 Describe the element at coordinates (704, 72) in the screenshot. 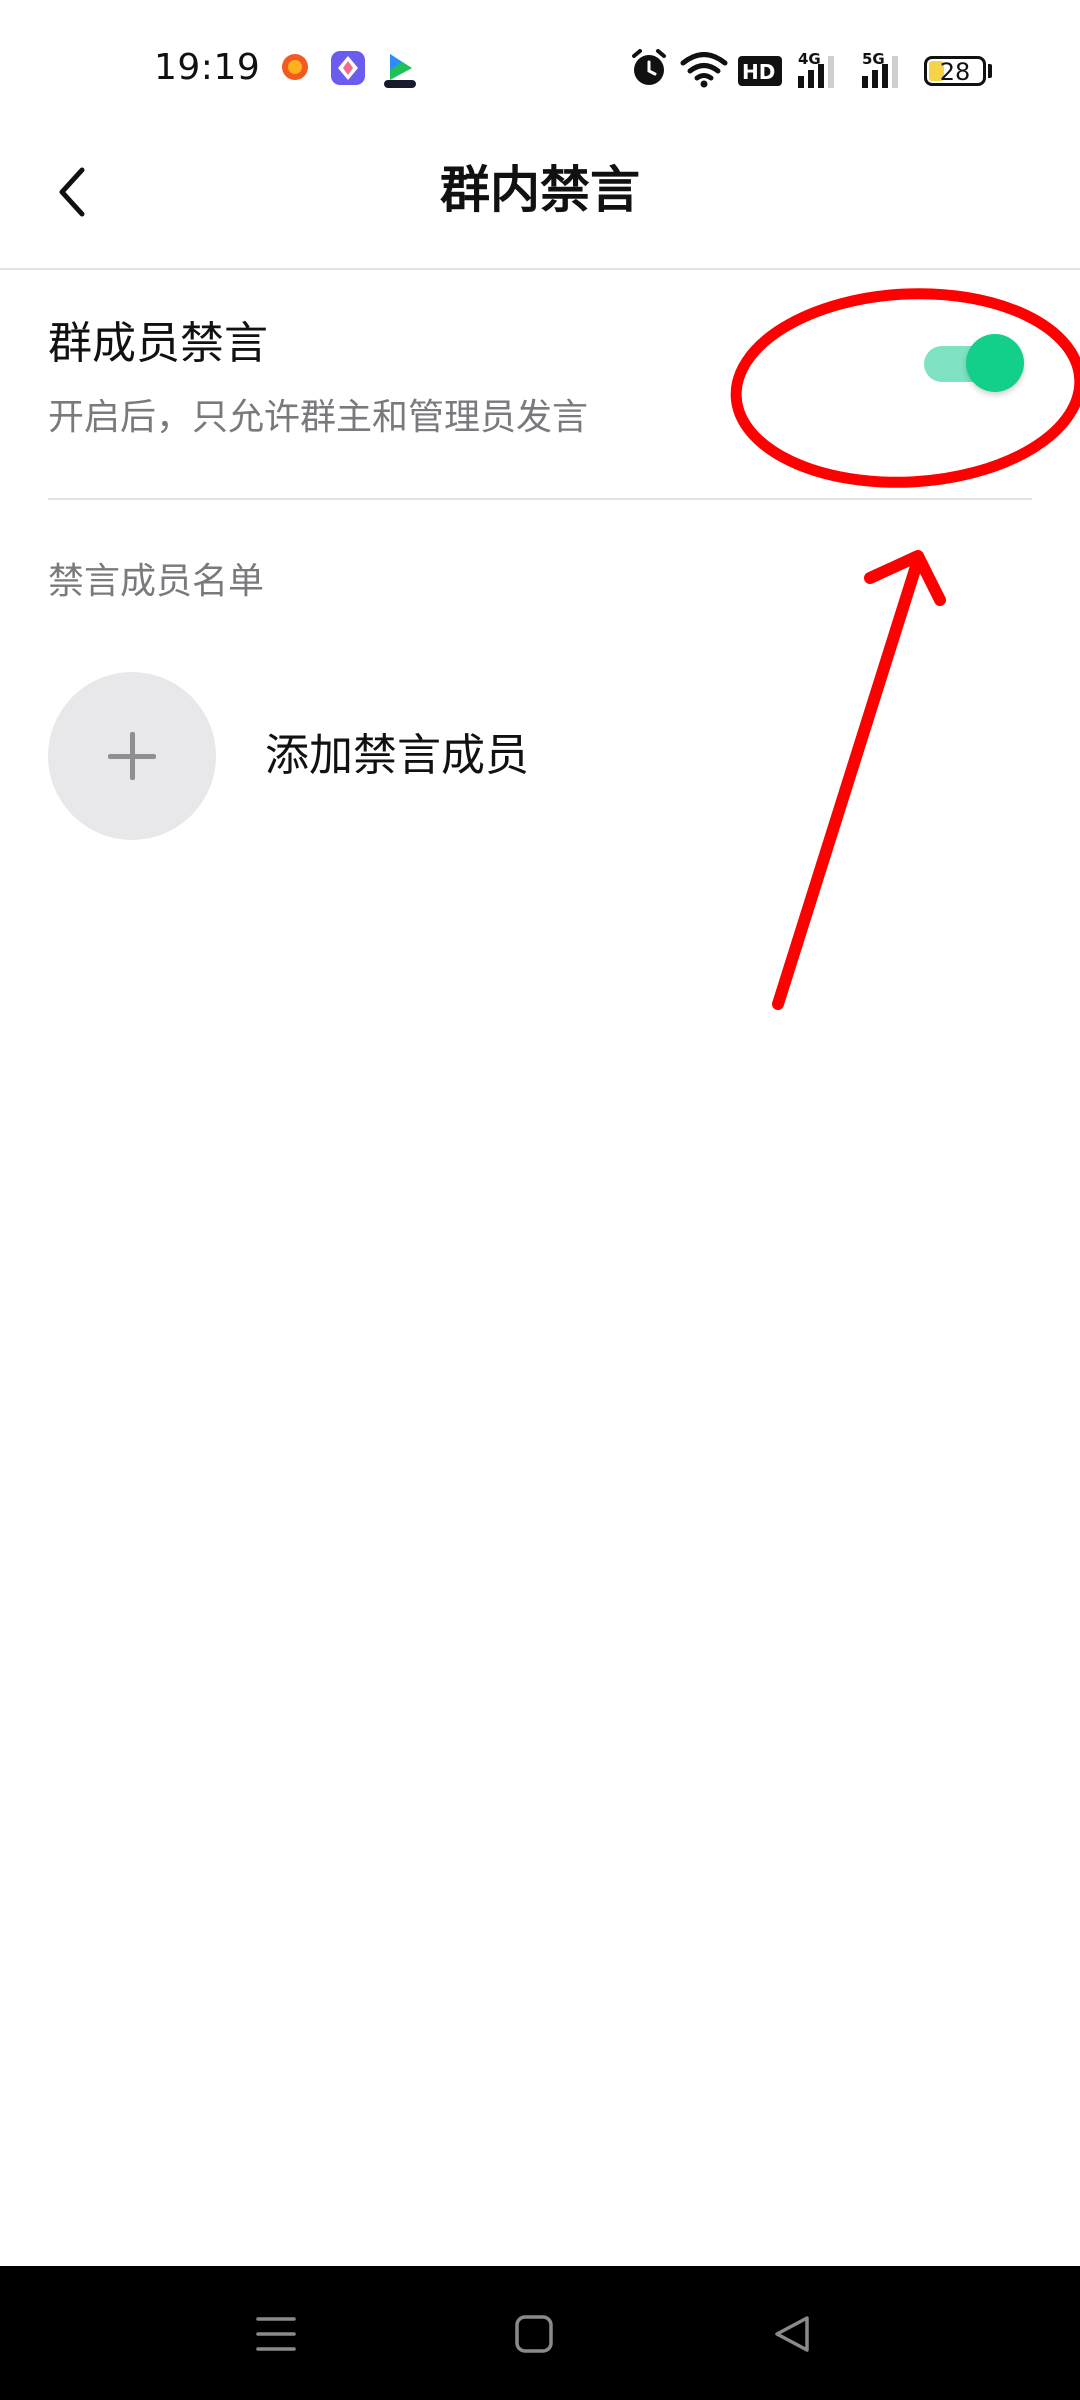

I see `wifi-icon` at that location.